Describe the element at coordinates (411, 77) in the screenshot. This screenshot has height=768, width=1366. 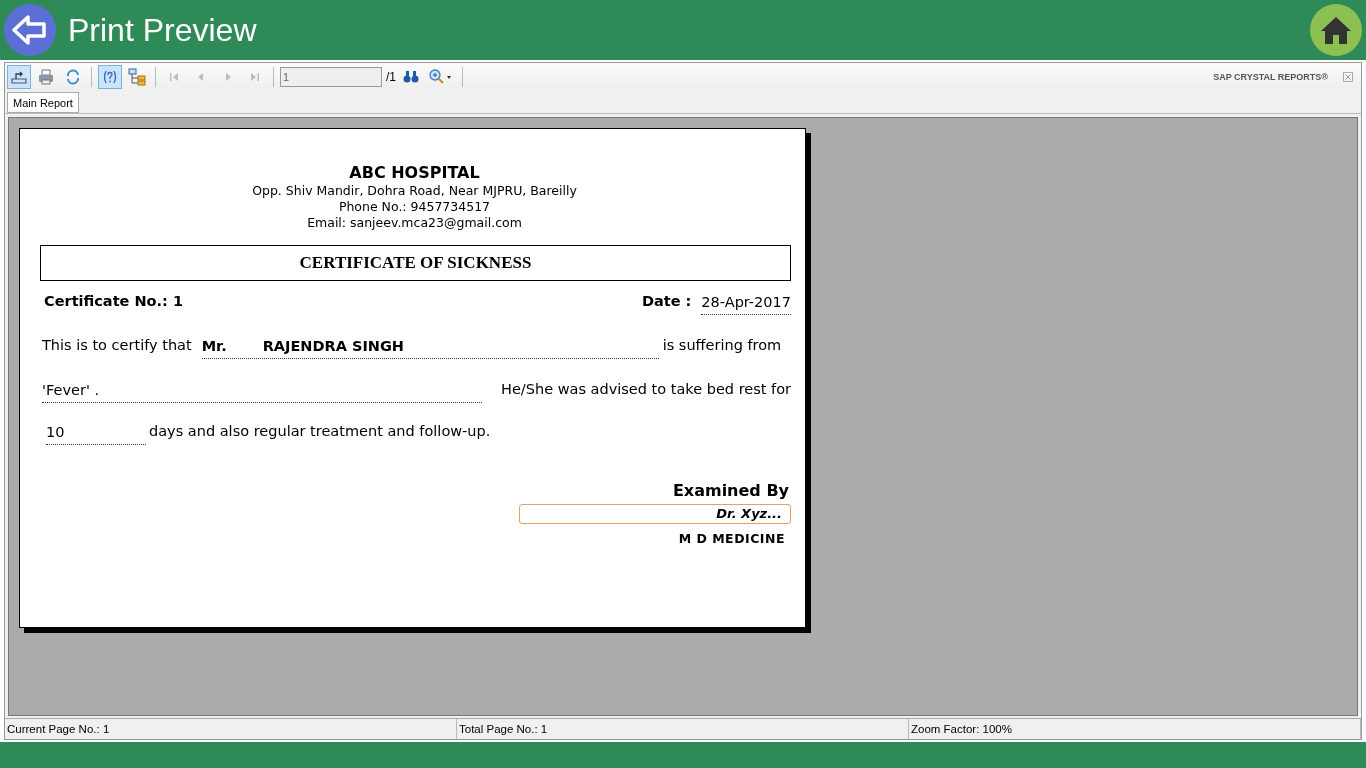
I see `binoculars-icon` at that location.